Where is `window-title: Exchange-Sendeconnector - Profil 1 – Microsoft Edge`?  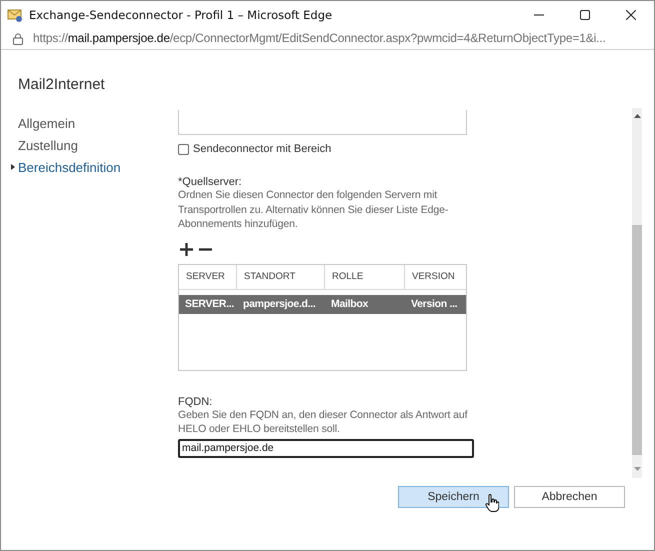 window-title: Exchange-Sendeconnector - Profil 1 – Microsoft Edge is located at coordinates (181, 15).